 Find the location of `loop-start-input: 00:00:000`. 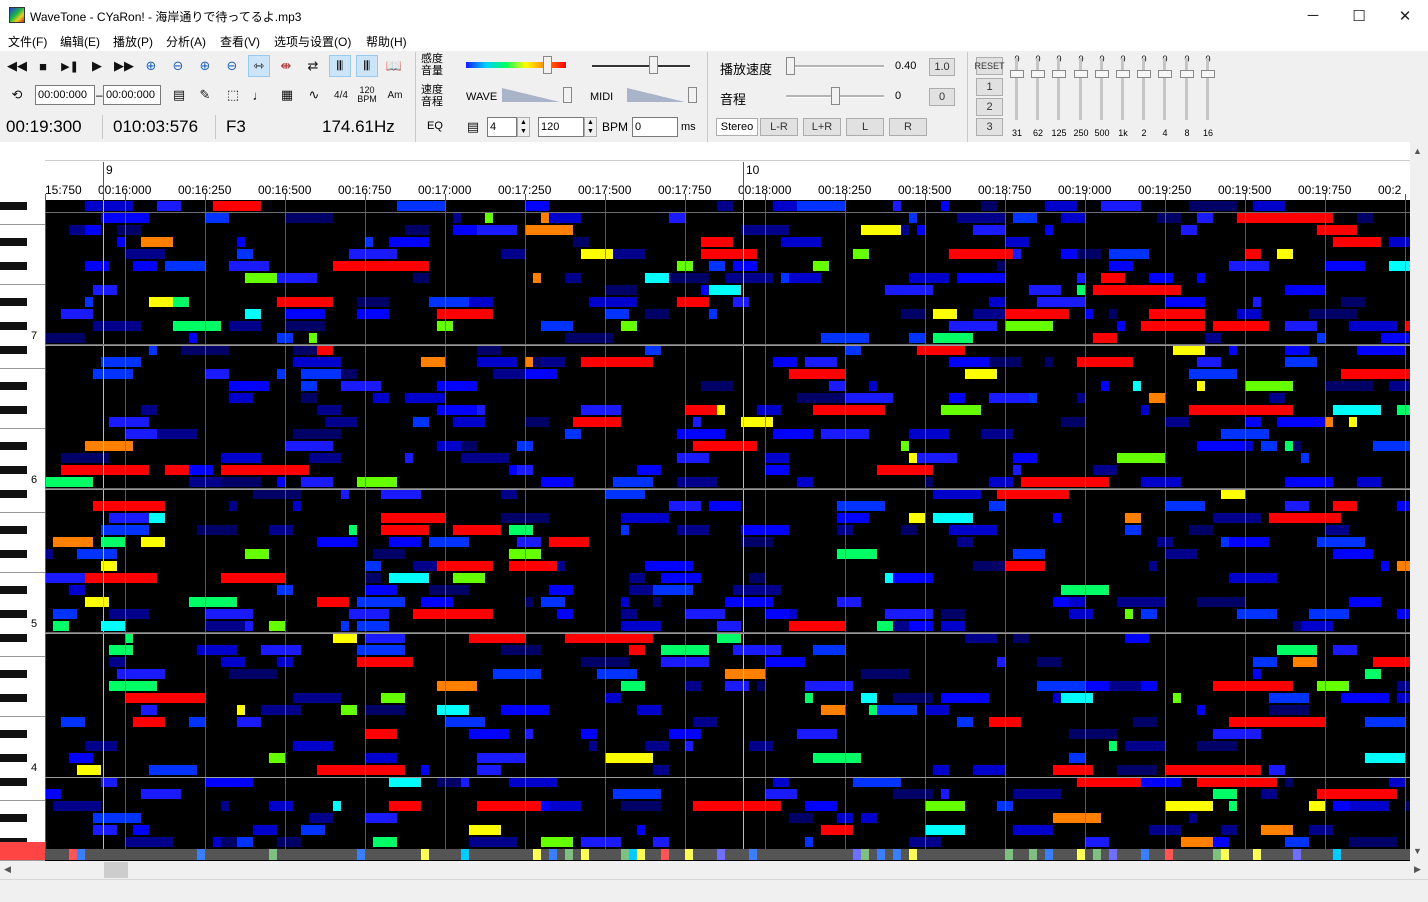

loop-start-input: 00:00:000 is located at coordinates (65, 95).